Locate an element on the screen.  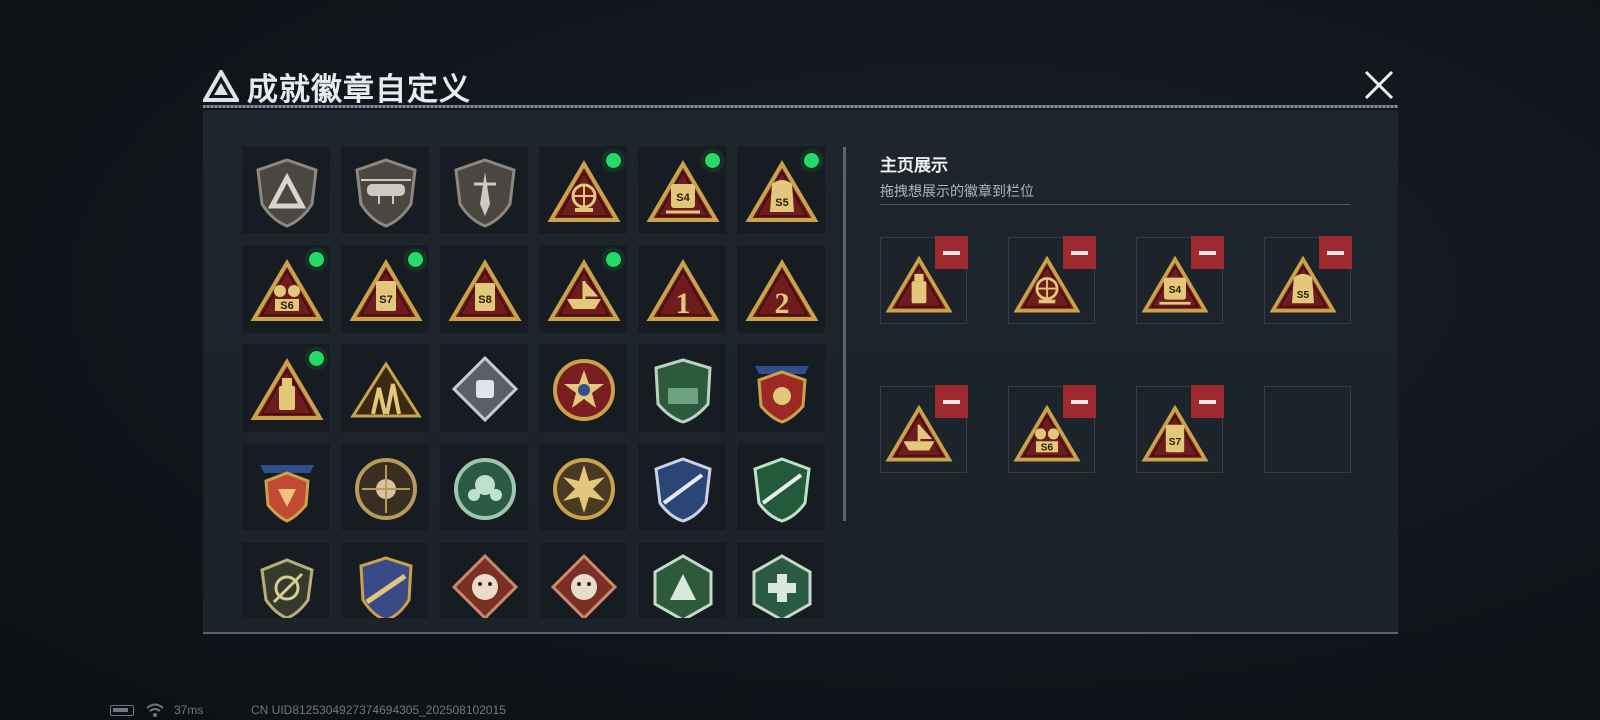
tri-s8-badge: S8 is located at coordinates (485, 290).